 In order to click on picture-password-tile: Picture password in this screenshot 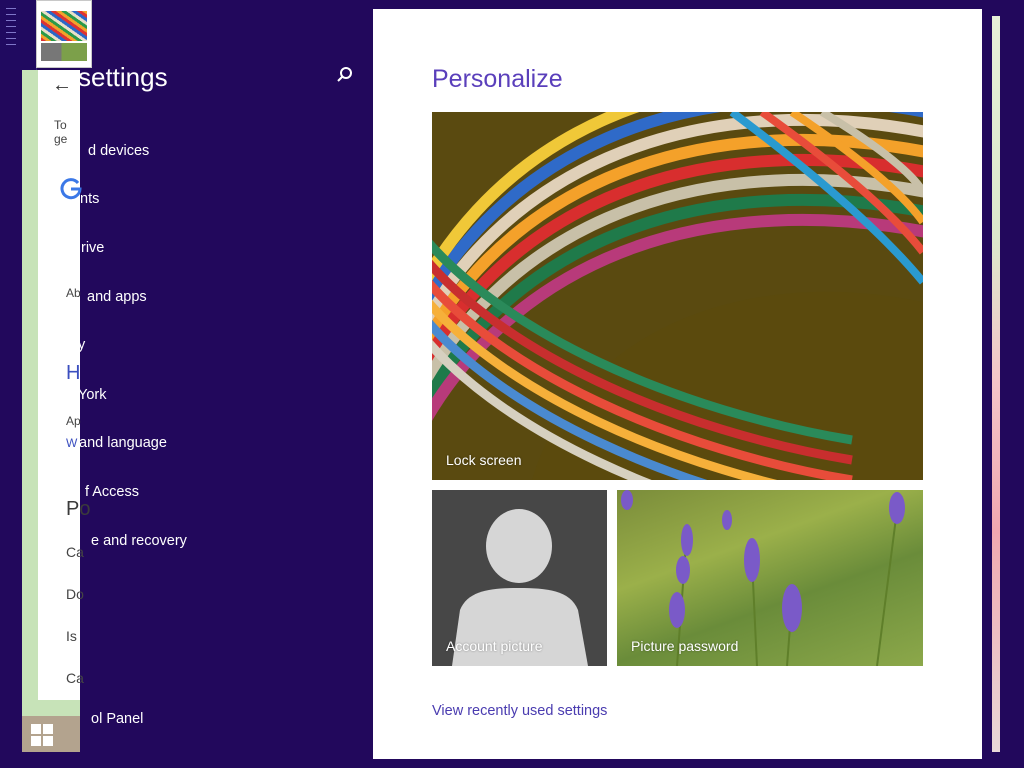, I will do `click(770, 578)`.